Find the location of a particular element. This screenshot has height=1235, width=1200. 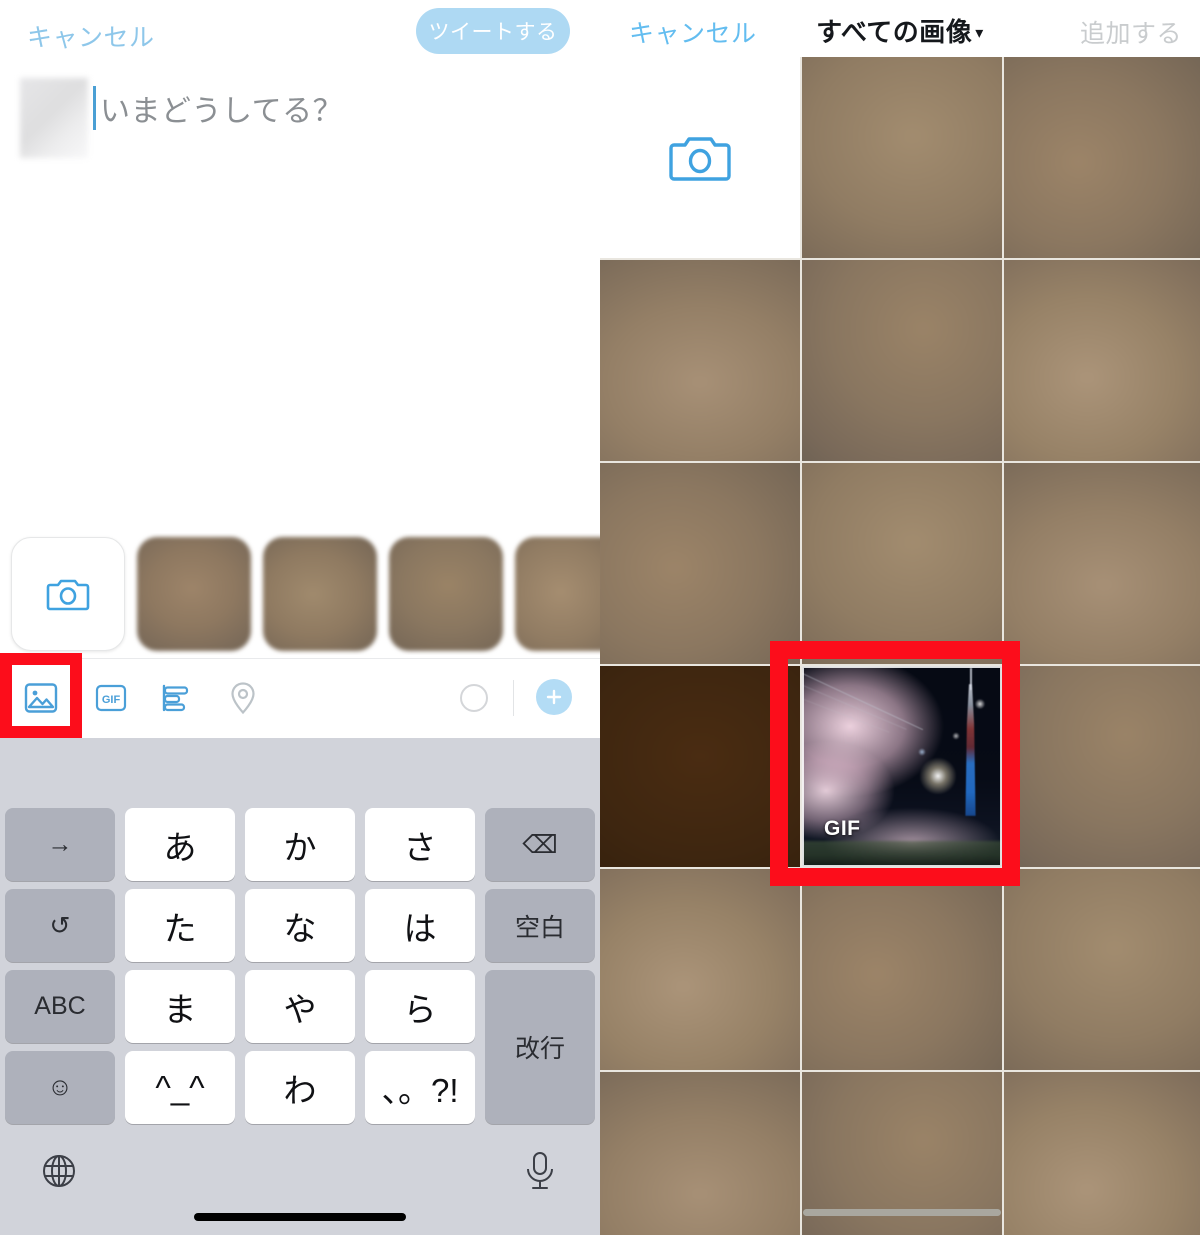

picker-album-title: すべての画像 is located at coordinates (894, 32).